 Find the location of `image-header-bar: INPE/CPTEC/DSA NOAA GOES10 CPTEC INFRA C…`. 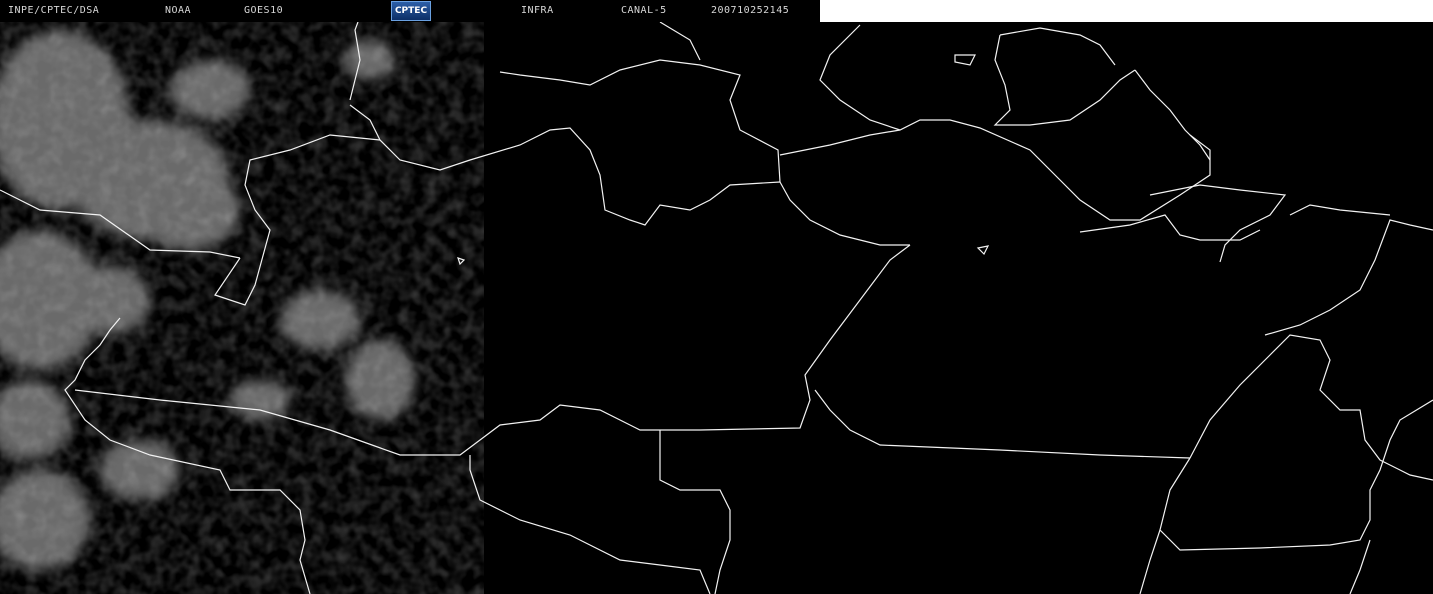

image-header-bar: INPE/CPTEC/DSA NOAA GOES10 CPTEC INFRA C… is located at coordinates (410, 11).